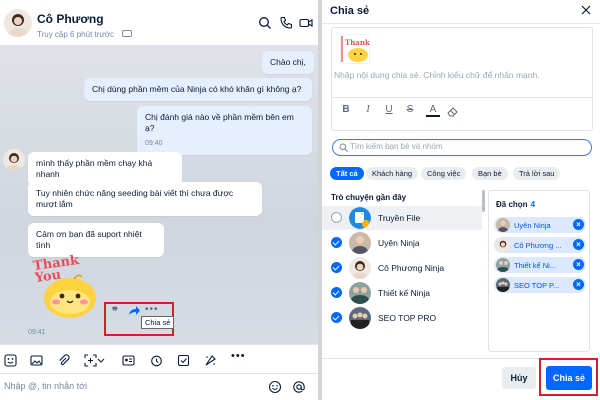 This screenshot has height=400, width=600. What do you see at coordinates (433, 110) in the screenshot?
I see `text-color-icon: A` at bounding box center [433, 110].